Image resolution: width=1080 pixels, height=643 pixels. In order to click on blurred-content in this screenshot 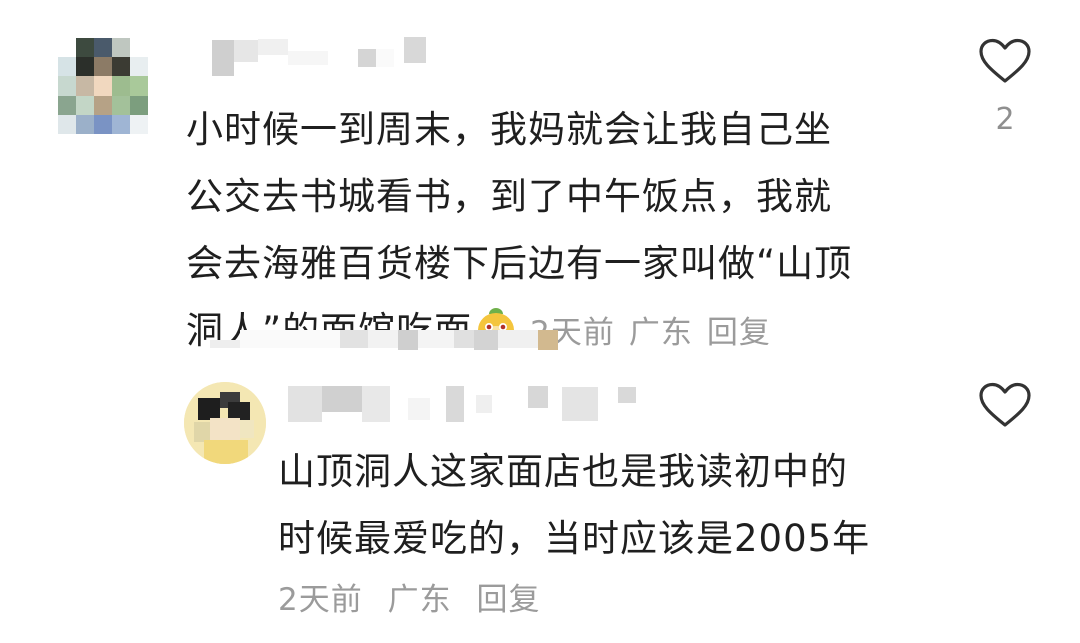, I will do `click(384, 340)`.